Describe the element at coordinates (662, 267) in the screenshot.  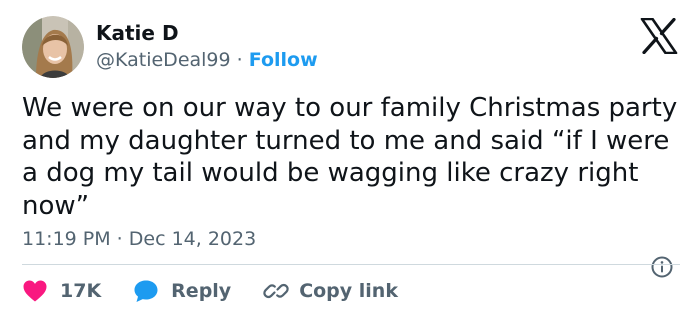
I see `info-icon` at that location.